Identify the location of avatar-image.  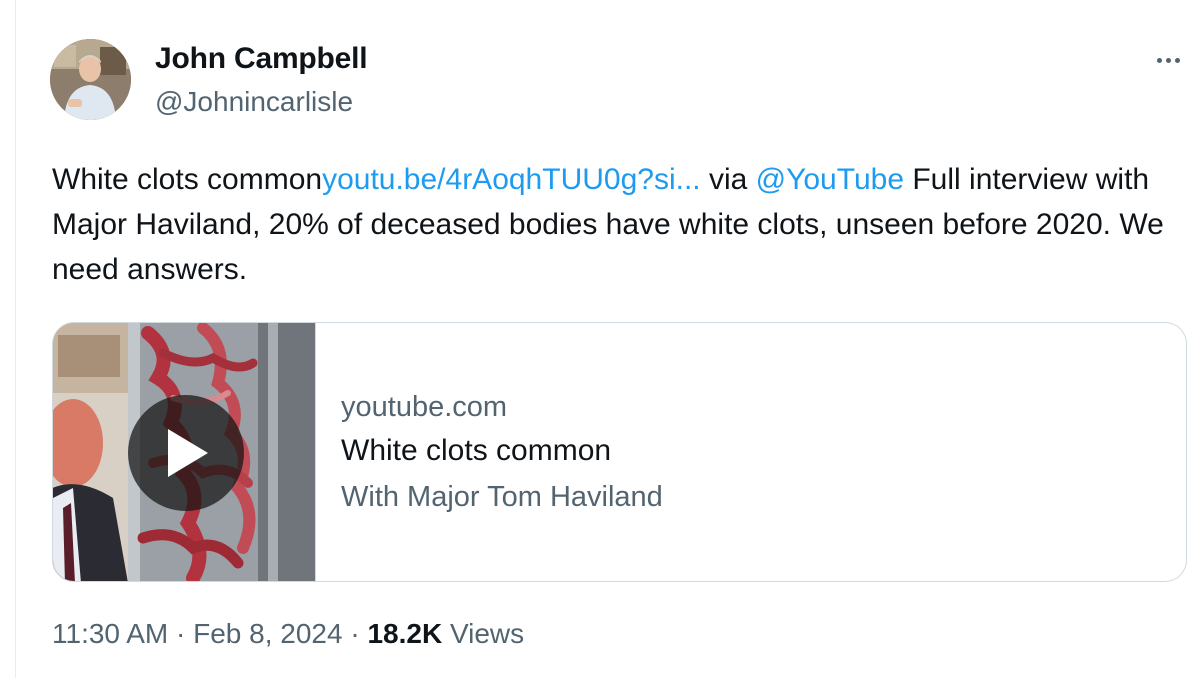
(90, 79).